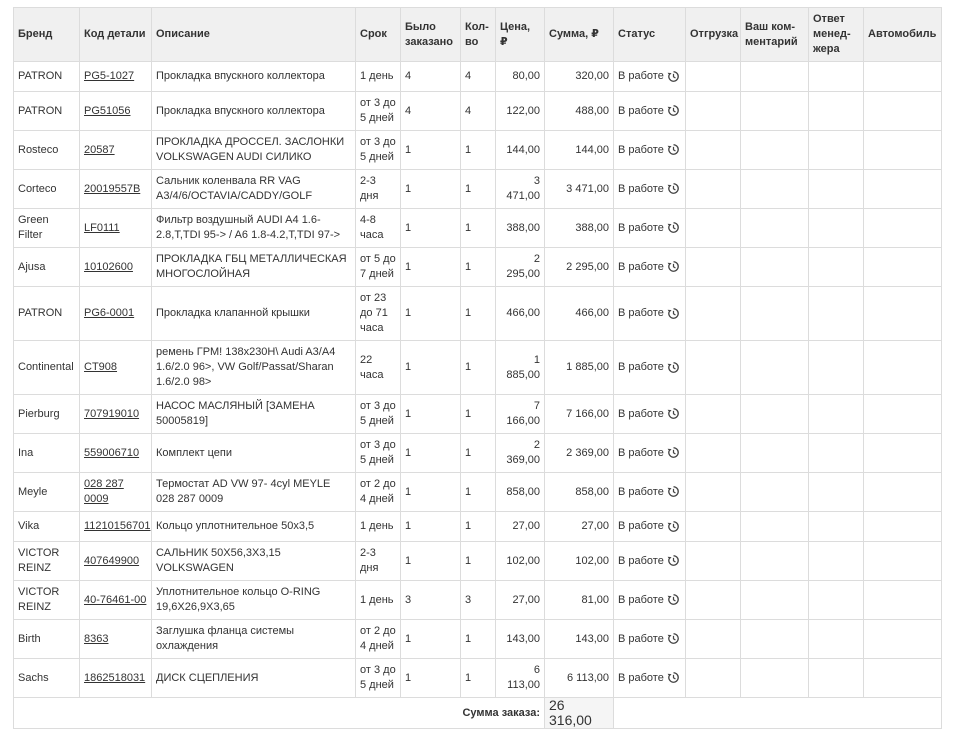 Image resolution: width=960 pixels, height=741 pixels. Describe the element at coordinates (378, 600) in the screenshot. I see `cell-term: 1 день` at that location.